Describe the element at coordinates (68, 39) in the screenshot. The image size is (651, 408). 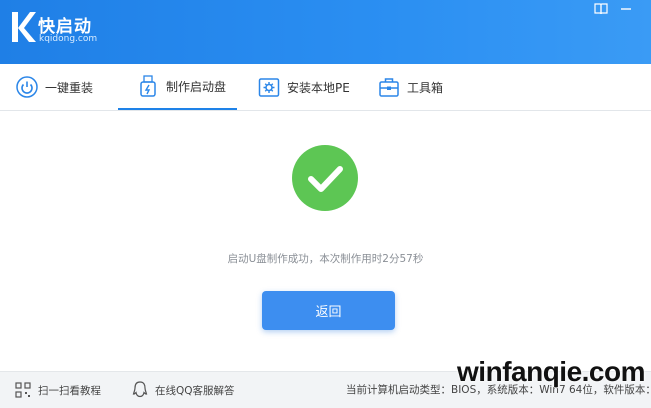
I see `app-domain: kqidong.com` at that location.